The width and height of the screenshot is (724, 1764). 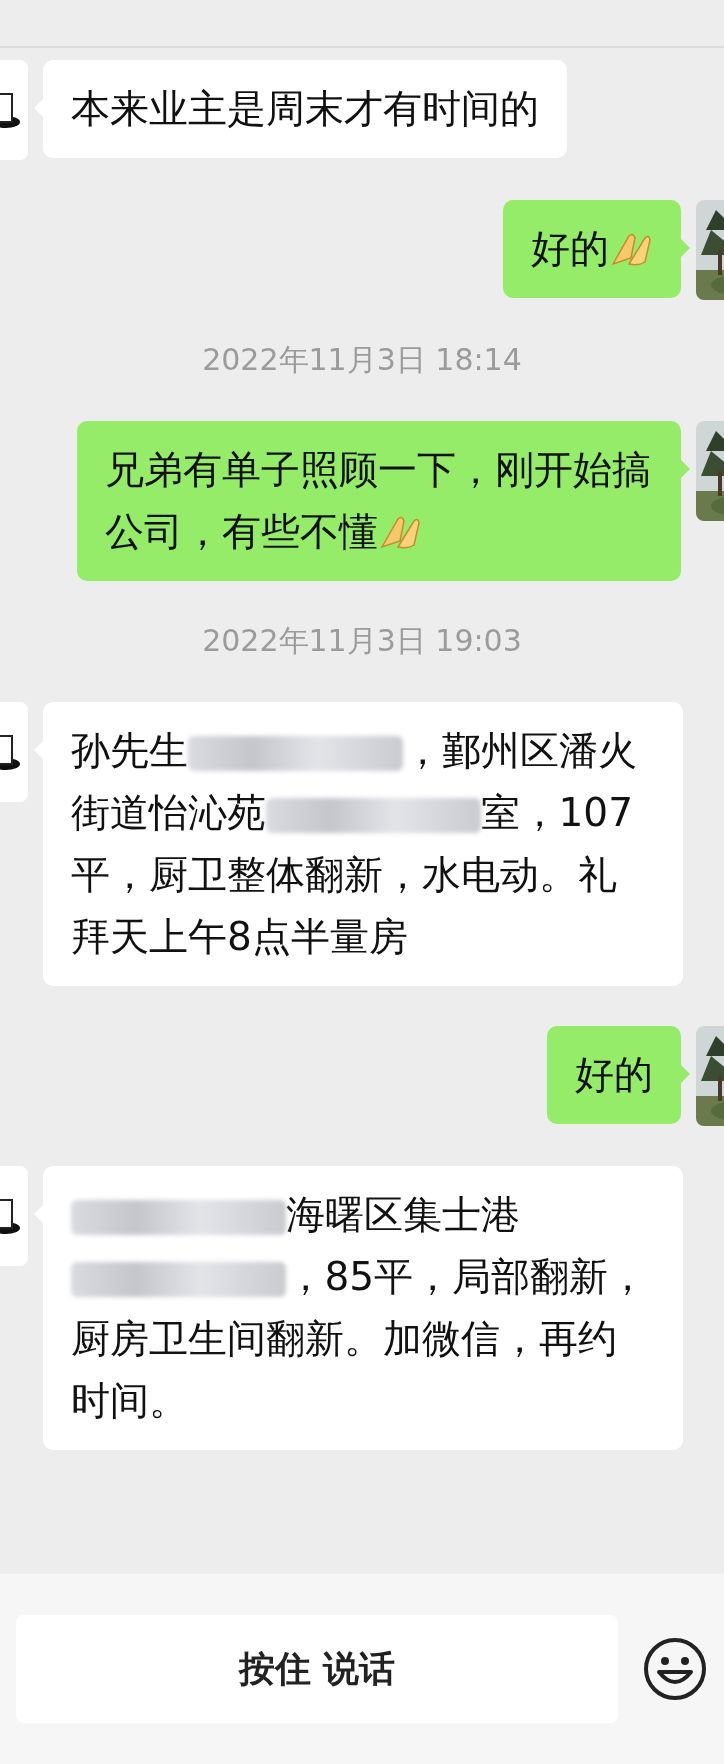 I want to click on message-bubble: 孙先生 ，鄞州区潘火街道怡沁苑 室，107平，厨卫整体翻新，水电动。礼拜天上午8点半量房, so click(x=363, y=844).